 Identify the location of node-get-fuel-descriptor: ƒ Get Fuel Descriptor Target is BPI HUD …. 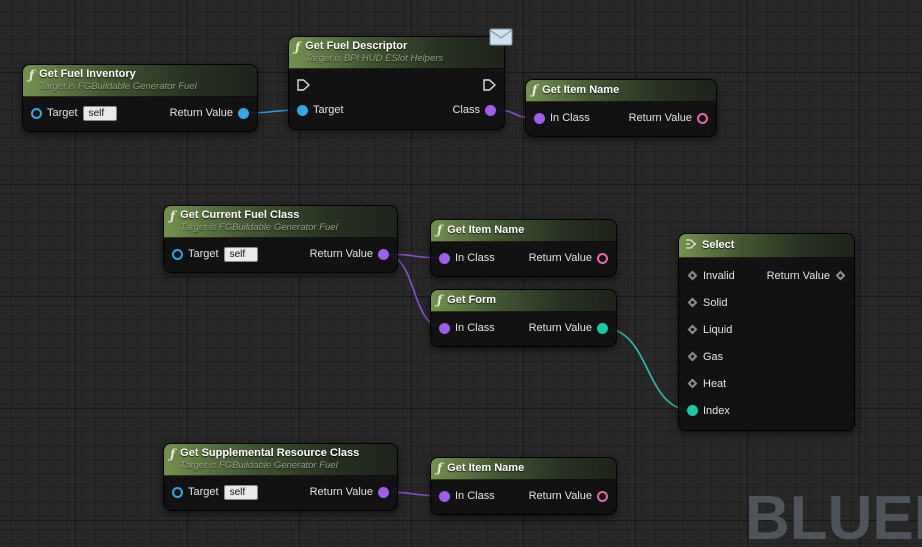
(400, 79).